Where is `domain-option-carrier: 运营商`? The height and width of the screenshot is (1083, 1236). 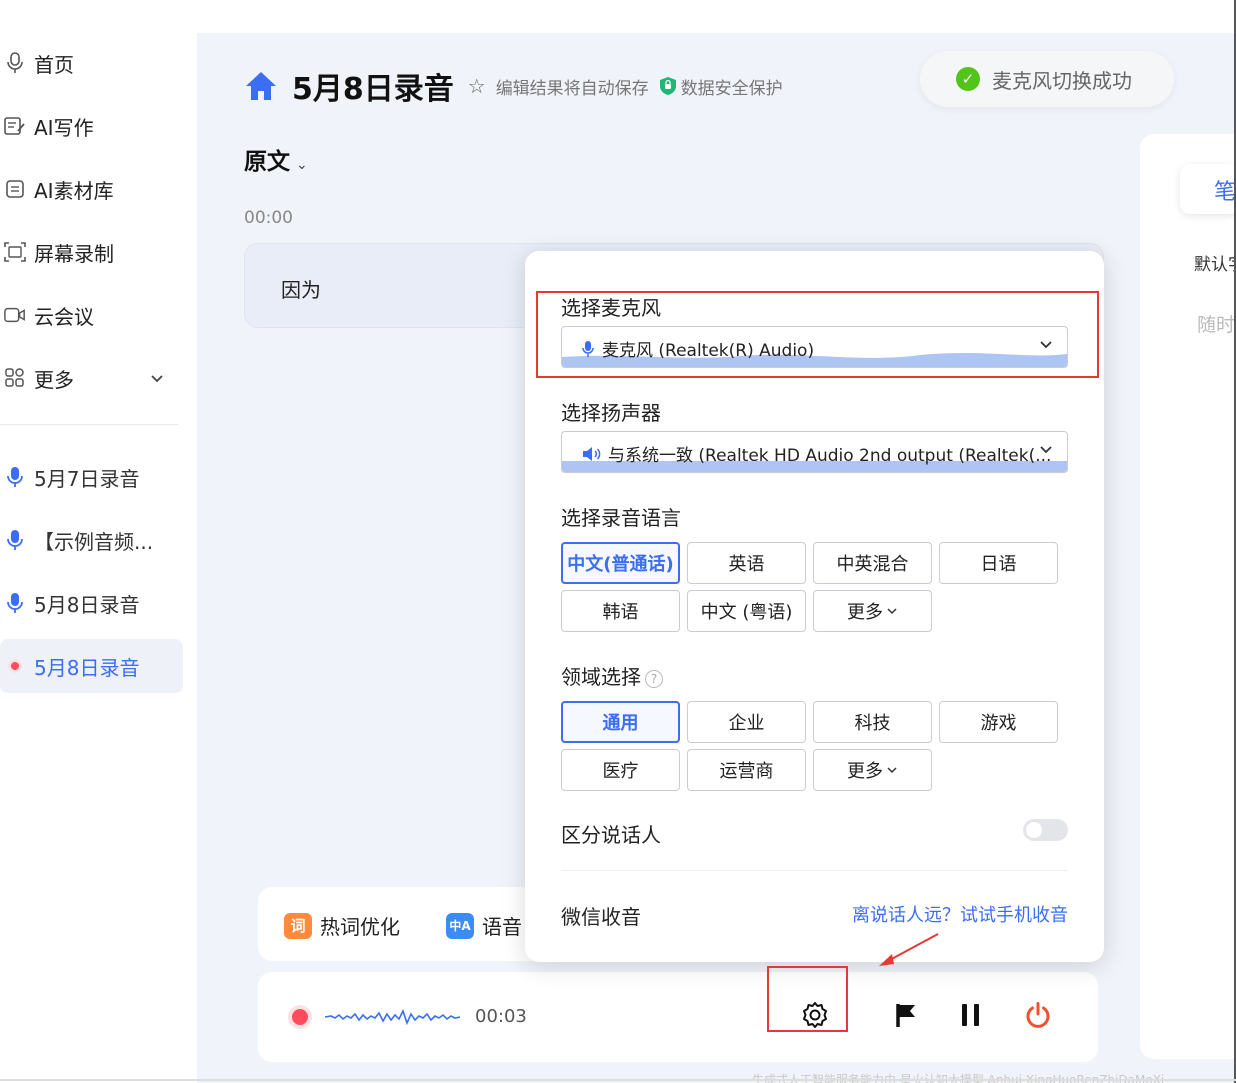 domain-option-carrier: 运营商 is located at coordinates (746, 770).